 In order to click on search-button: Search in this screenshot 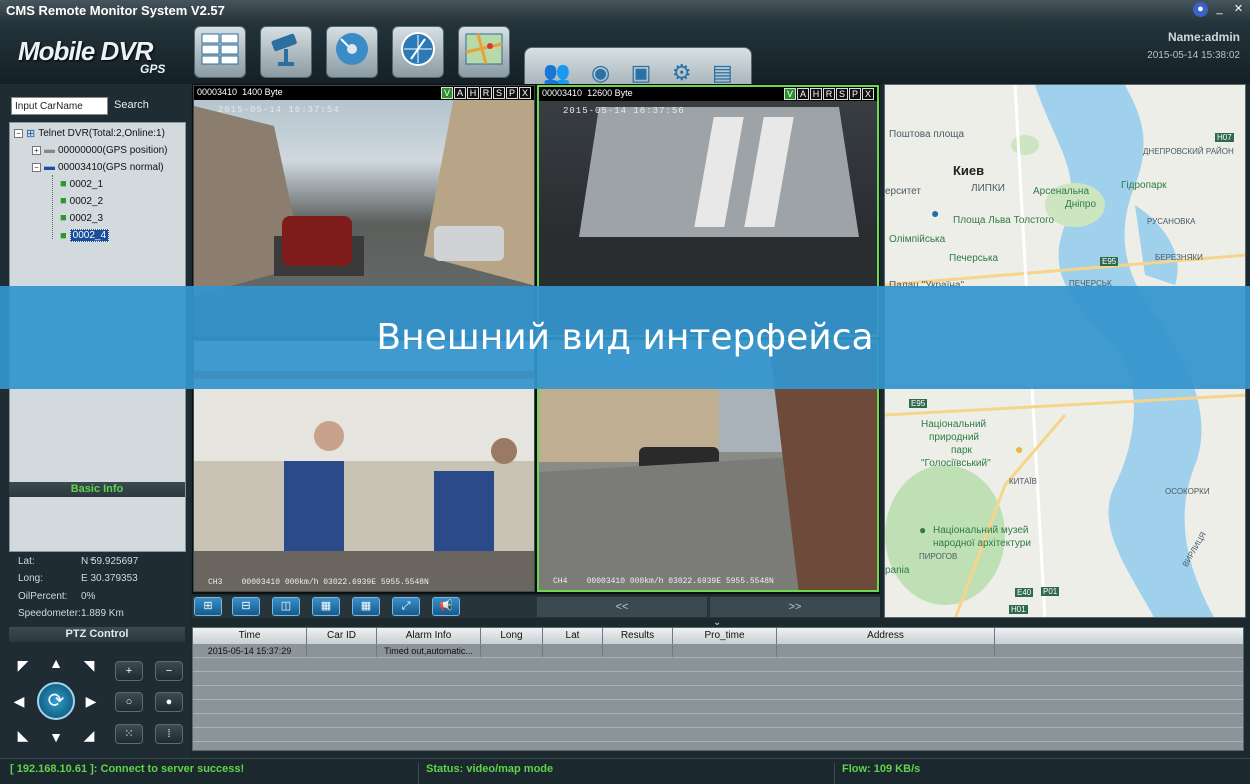, I will do `click(131, 105)`.